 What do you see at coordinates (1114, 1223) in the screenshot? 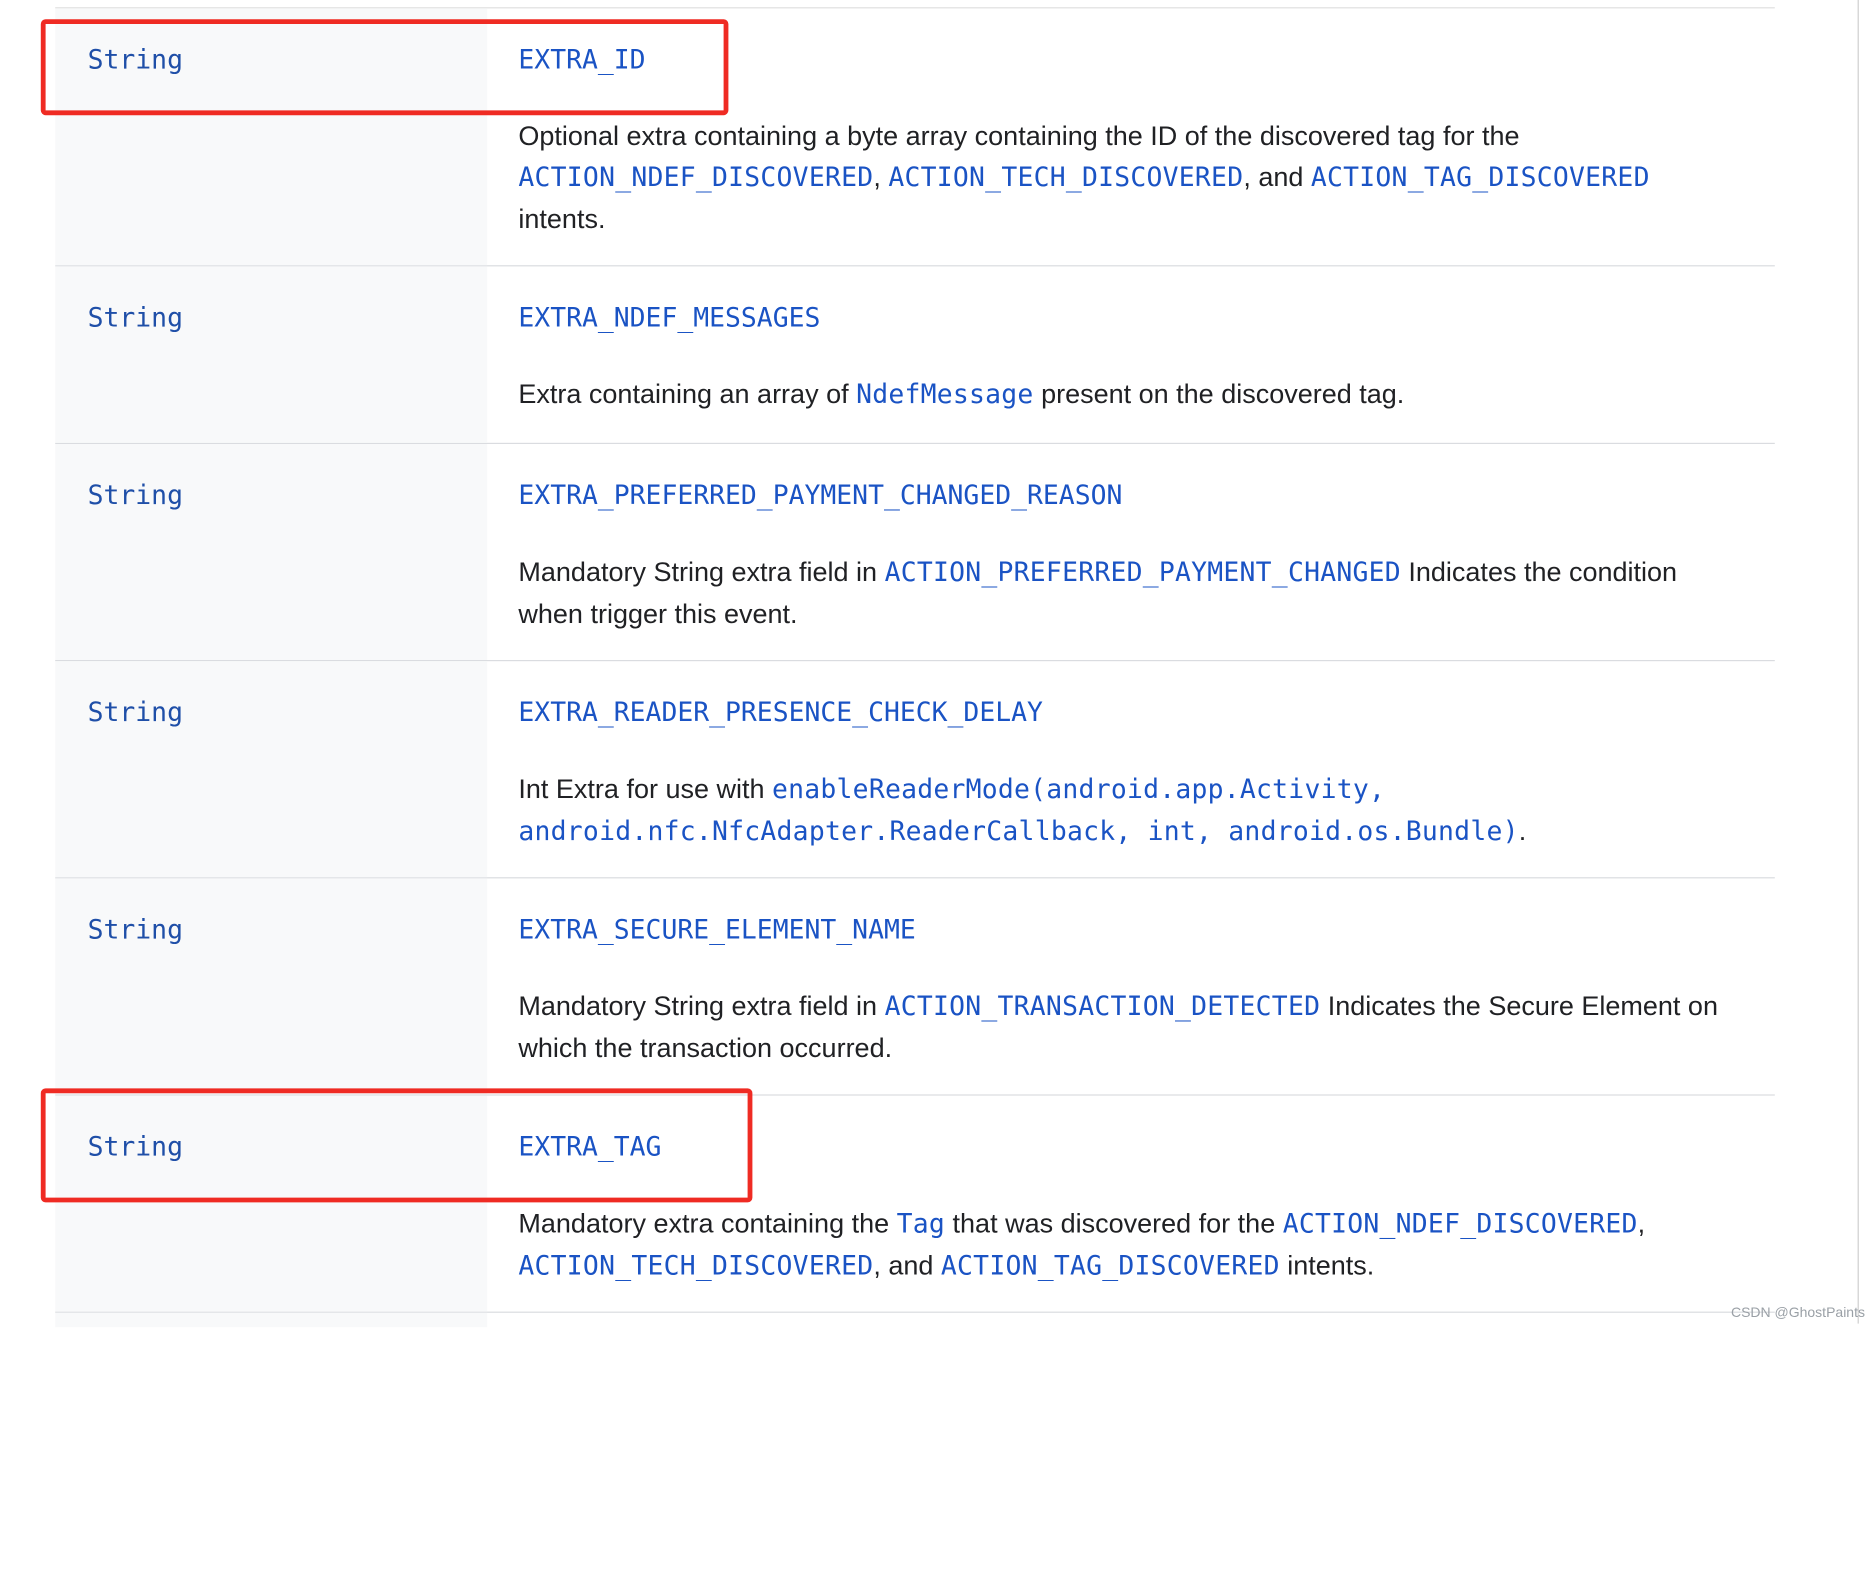
I see `description-text: that was discovered for the` at bounding box center [1114, 1223].